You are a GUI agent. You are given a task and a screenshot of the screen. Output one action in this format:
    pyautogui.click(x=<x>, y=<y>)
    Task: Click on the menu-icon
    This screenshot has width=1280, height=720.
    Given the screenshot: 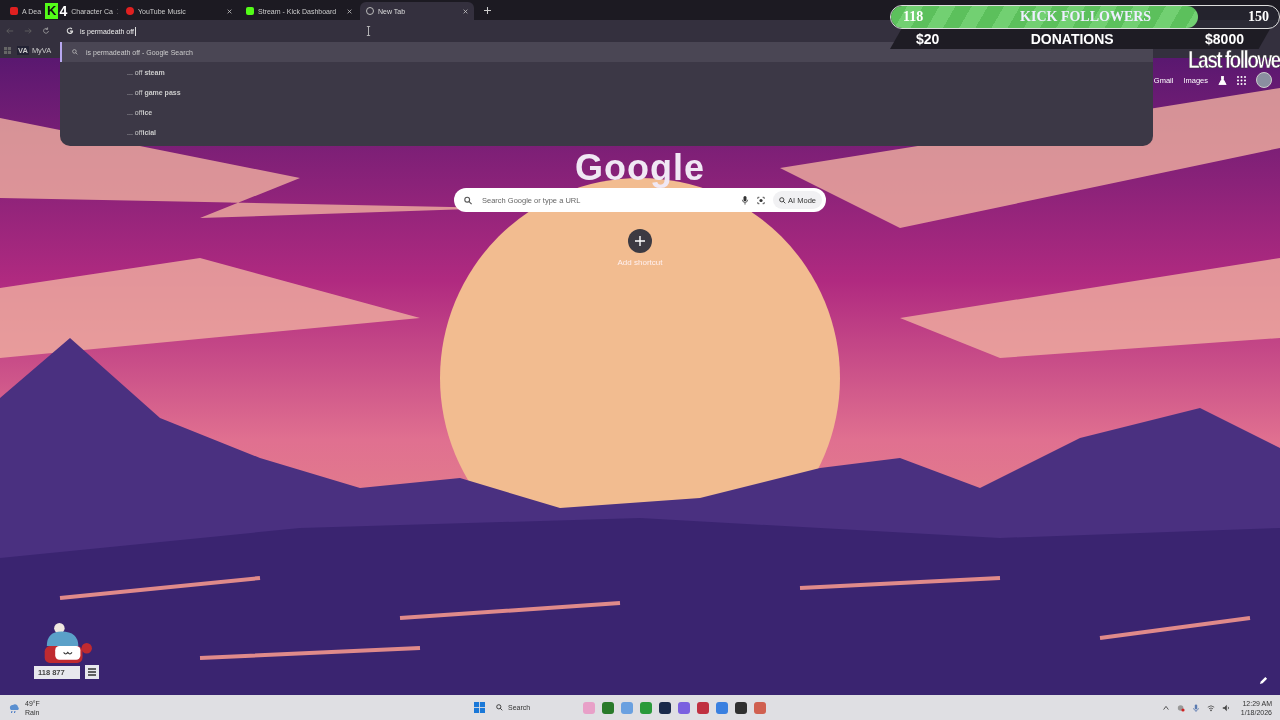 What is the action you would take?
    pyautogui.click(x=92, y=672)
    